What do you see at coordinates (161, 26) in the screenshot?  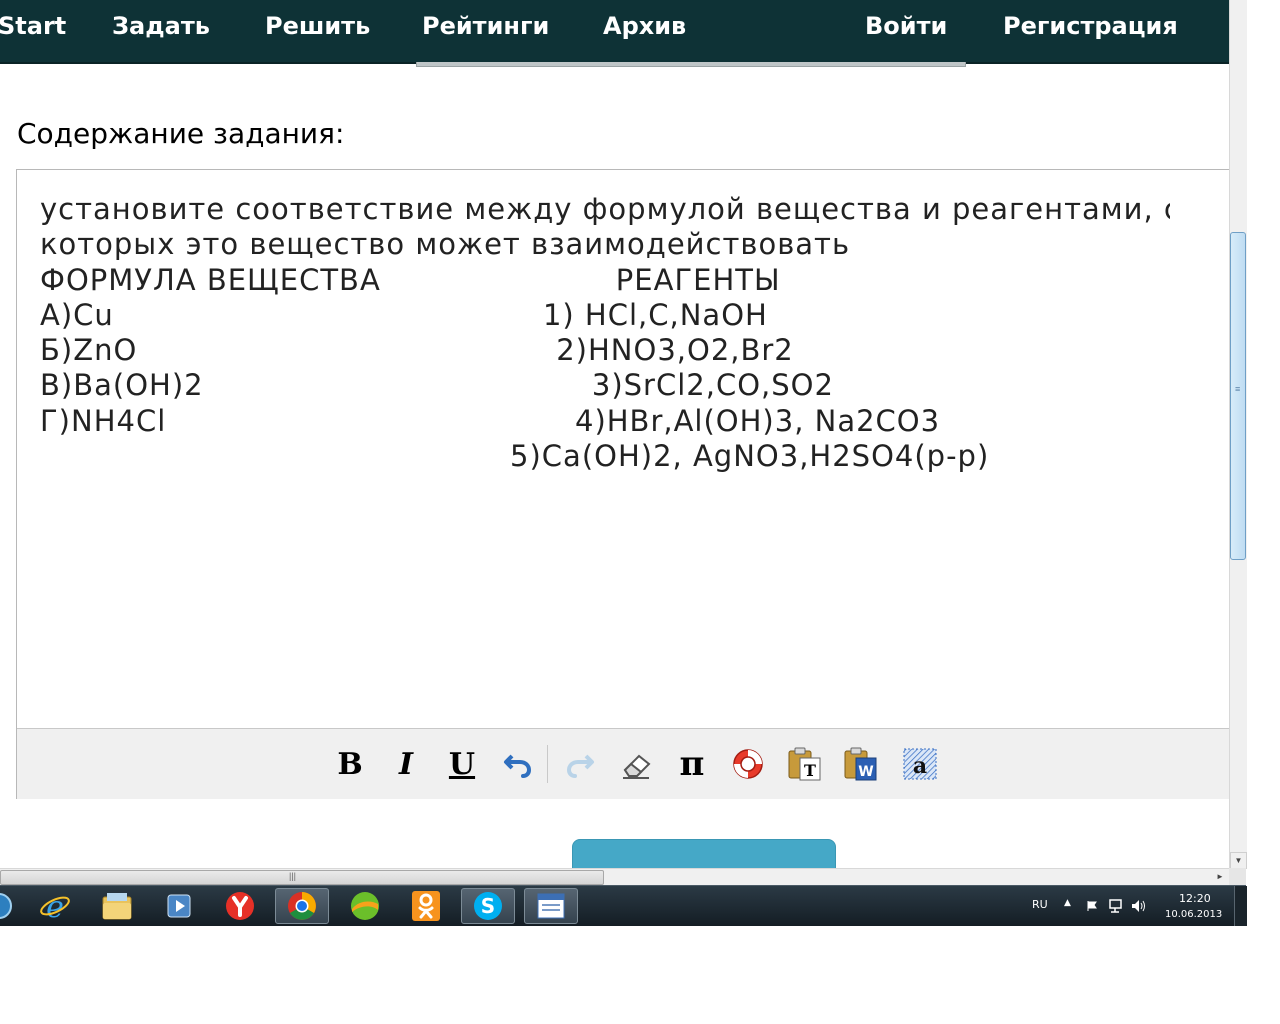 I see `nav-ask: Задать` at bounding box center [161, 26].